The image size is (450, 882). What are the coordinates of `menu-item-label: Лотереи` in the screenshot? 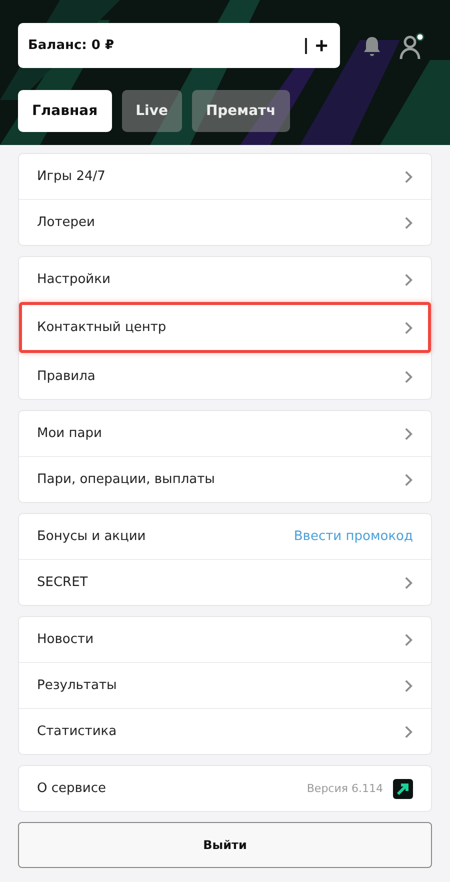 It's located at (66, 222).